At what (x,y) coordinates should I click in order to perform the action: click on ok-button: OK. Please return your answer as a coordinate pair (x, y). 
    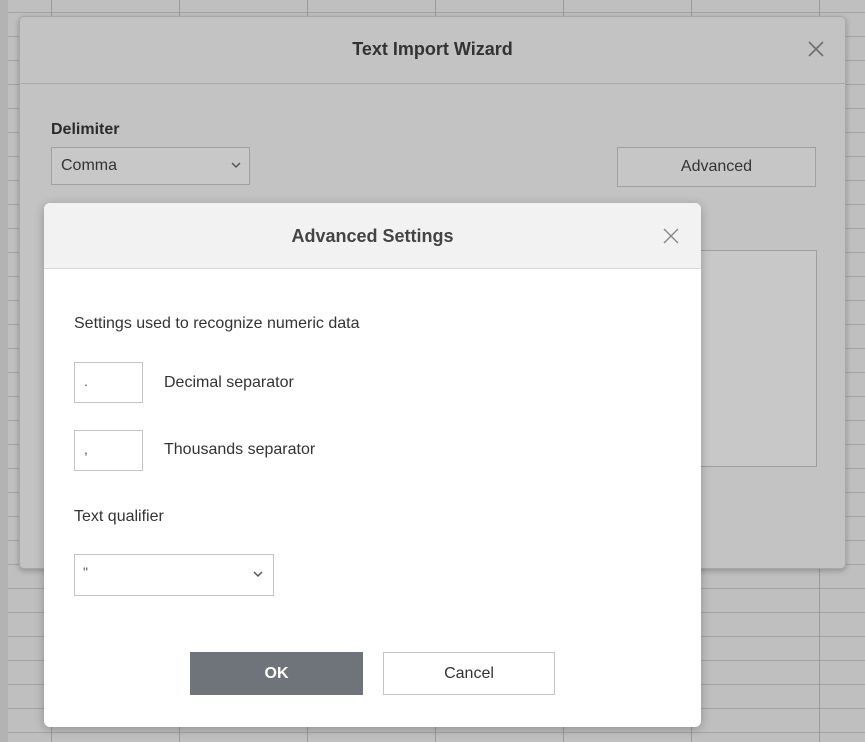
    Looking at the image, I should click on (276, 673).